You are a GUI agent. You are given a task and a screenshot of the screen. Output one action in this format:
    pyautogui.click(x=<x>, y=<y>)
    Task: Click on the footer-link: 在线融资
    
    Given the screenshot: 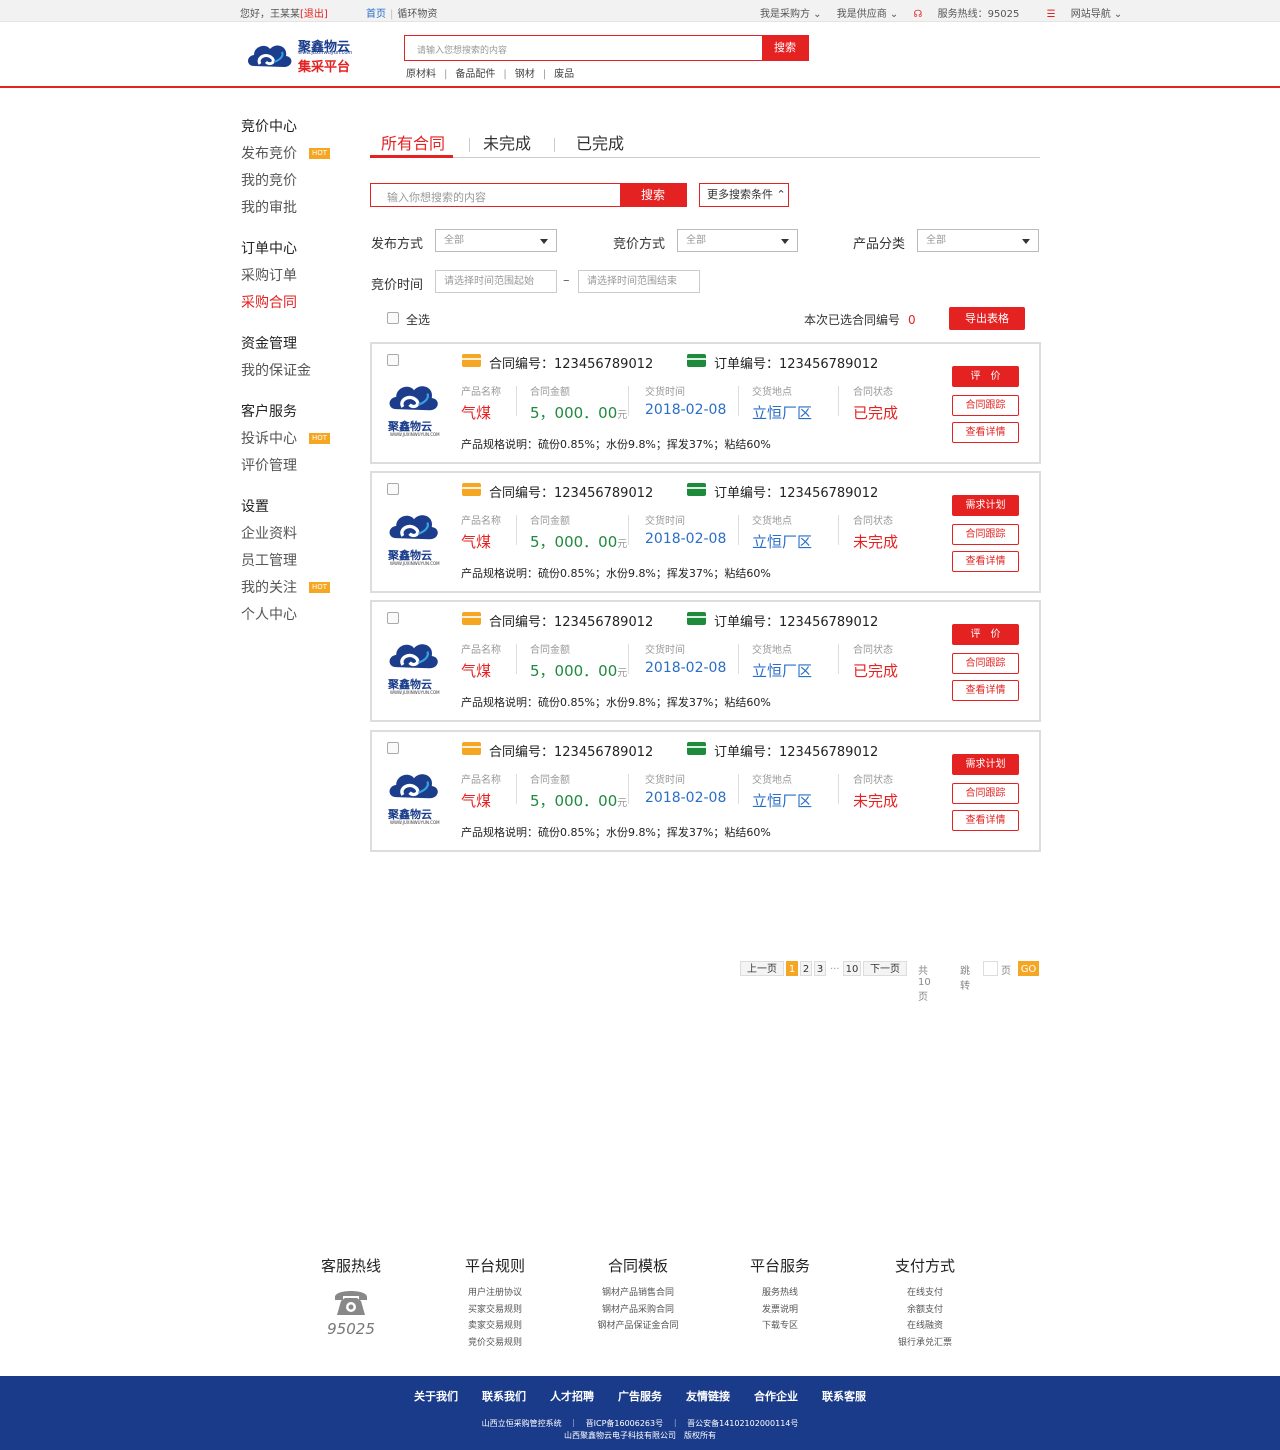 What is the action you would take?
    pyautogui.click(x=925, y=1326)
    